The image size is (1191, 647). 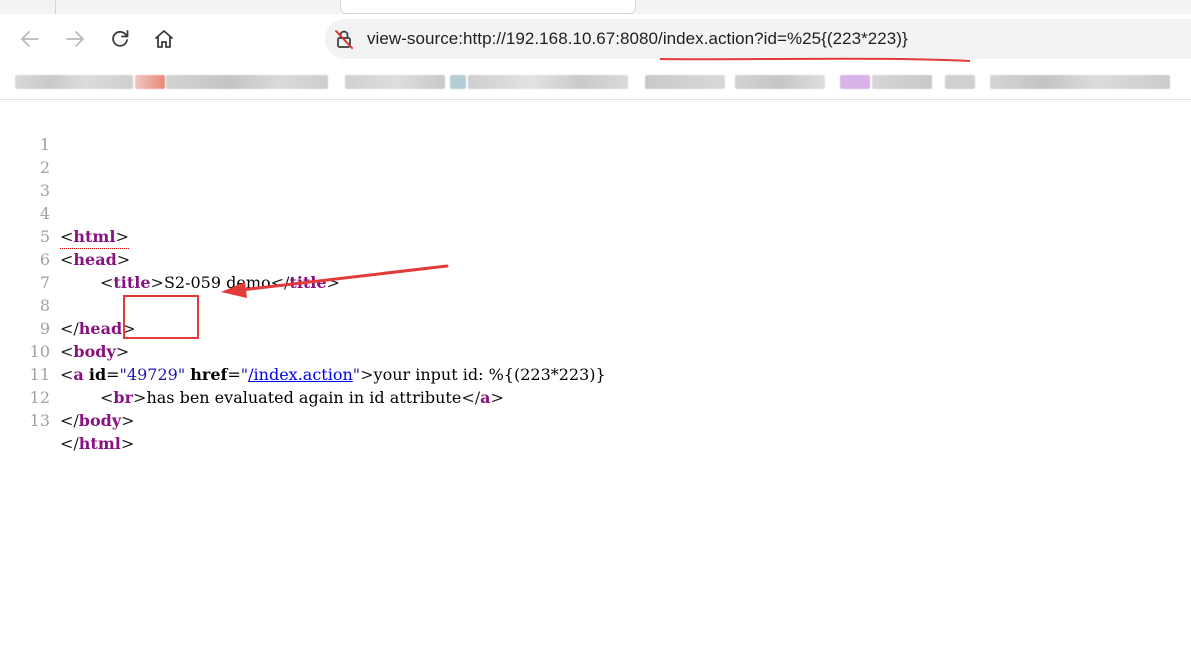 What do you see at coordinates (94, 237) in the screenshot?
I see `html-open-tag: <html>` at bounding box center [94, 237].